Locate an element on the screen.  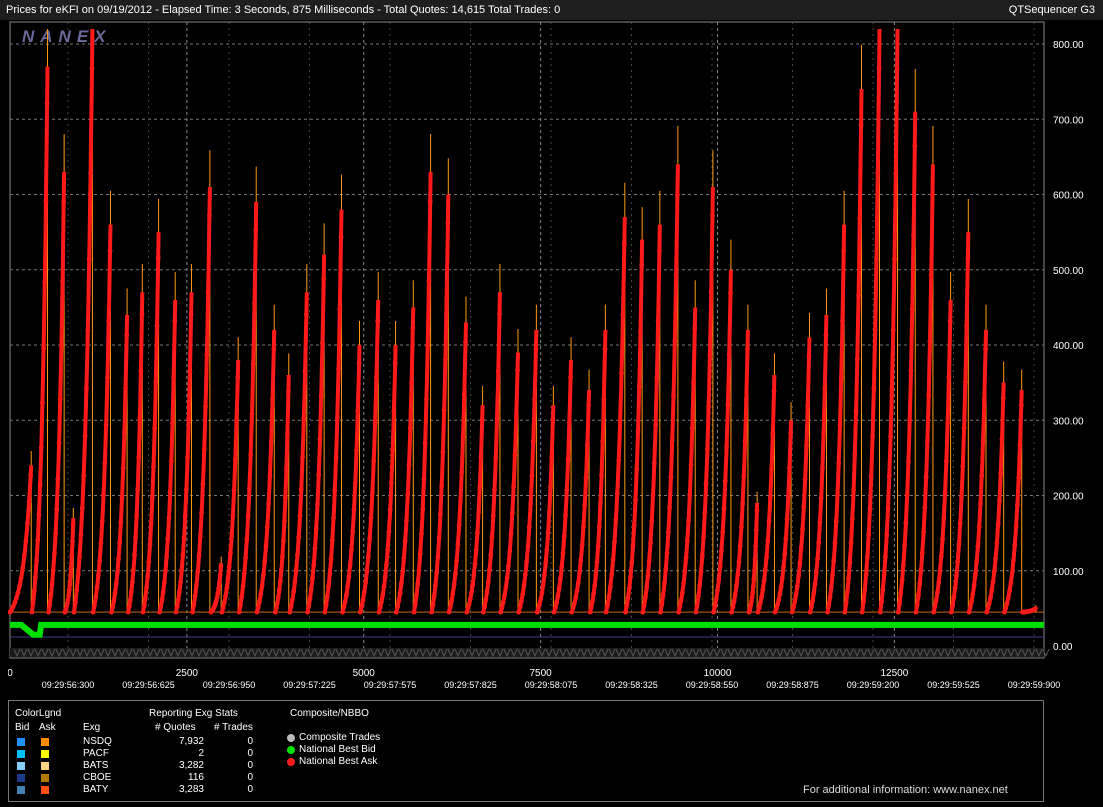
legend-quotes: 7,932 is located at coordinates (191, 741).